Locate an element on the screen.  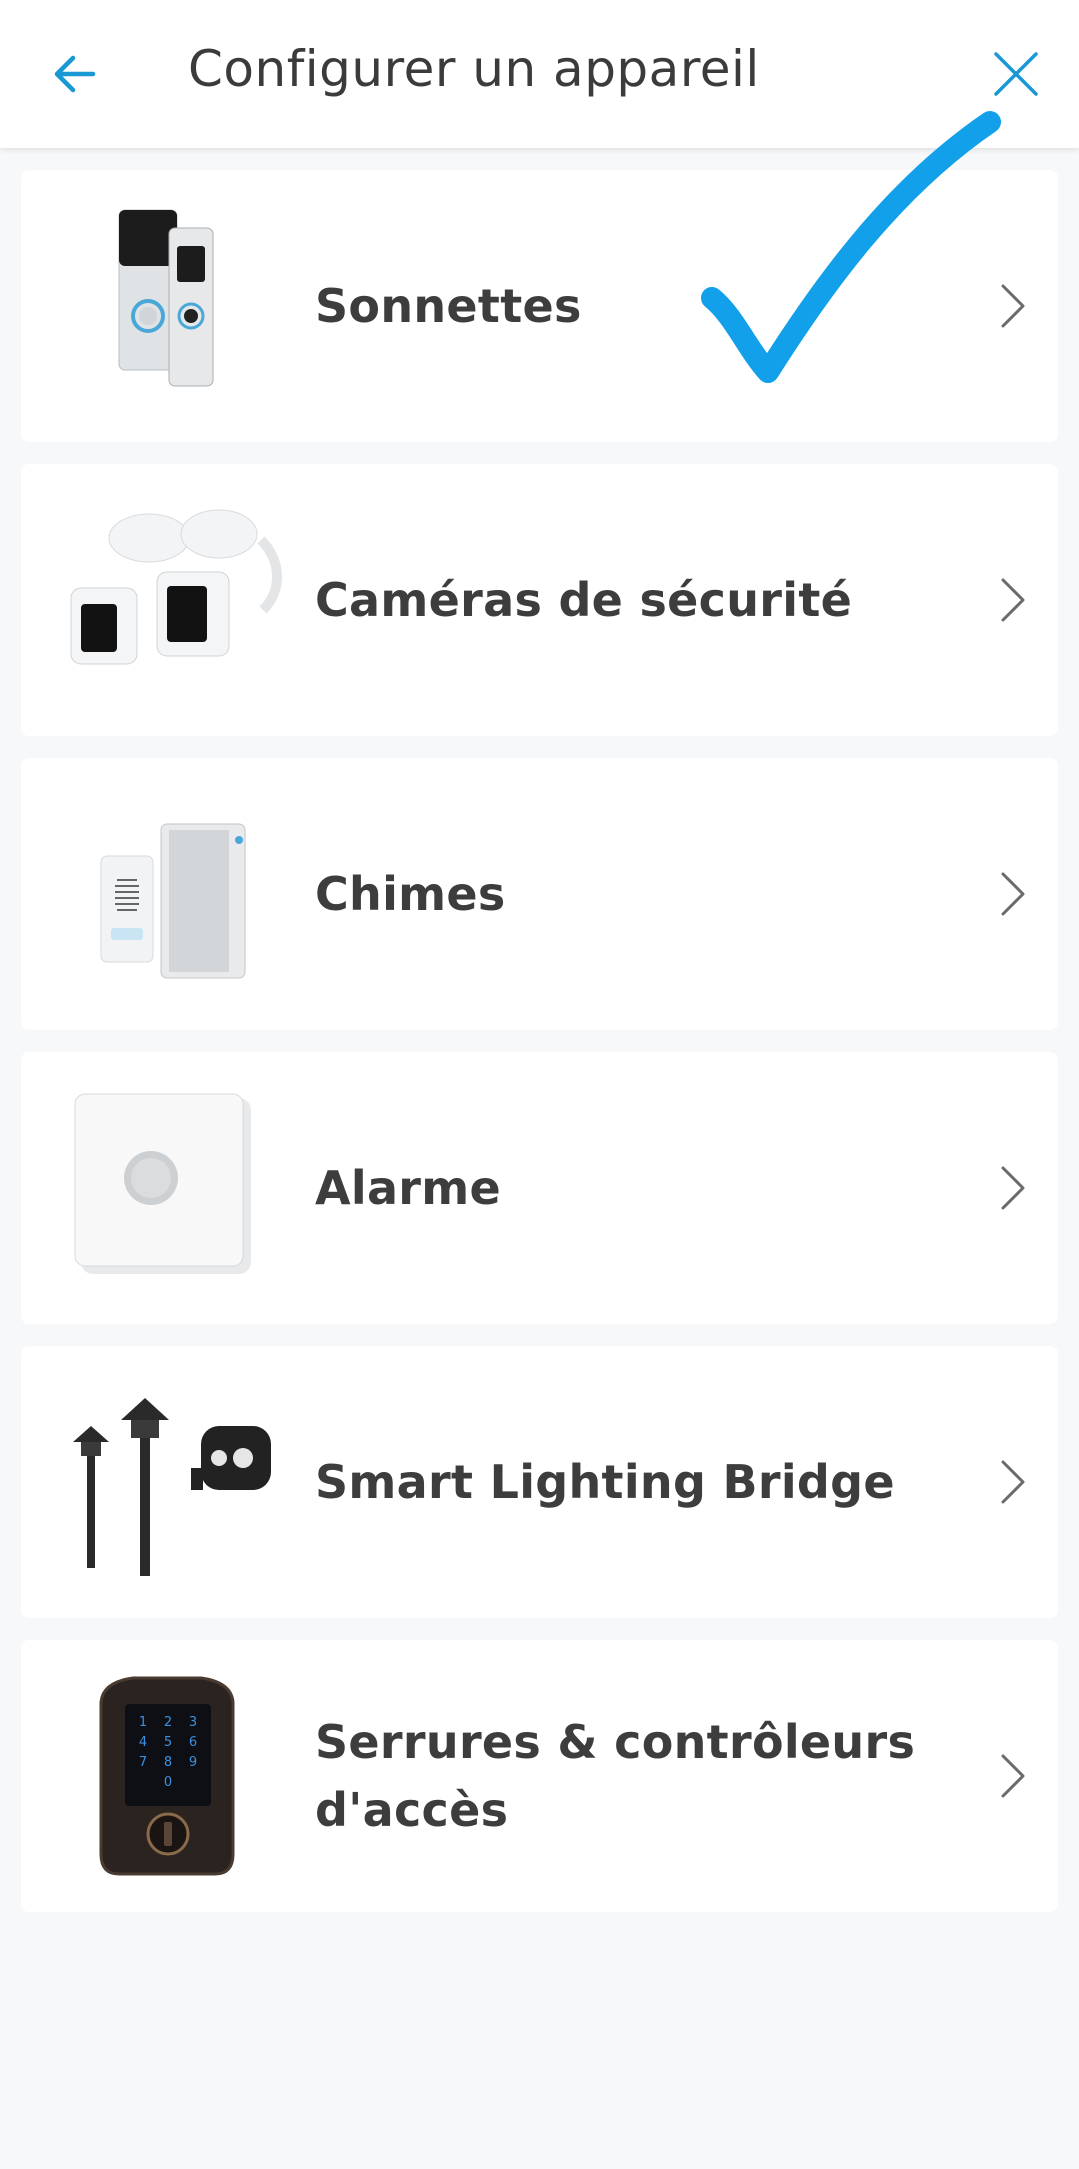
svg-text: 0 is located at coordinates (168, 1782).